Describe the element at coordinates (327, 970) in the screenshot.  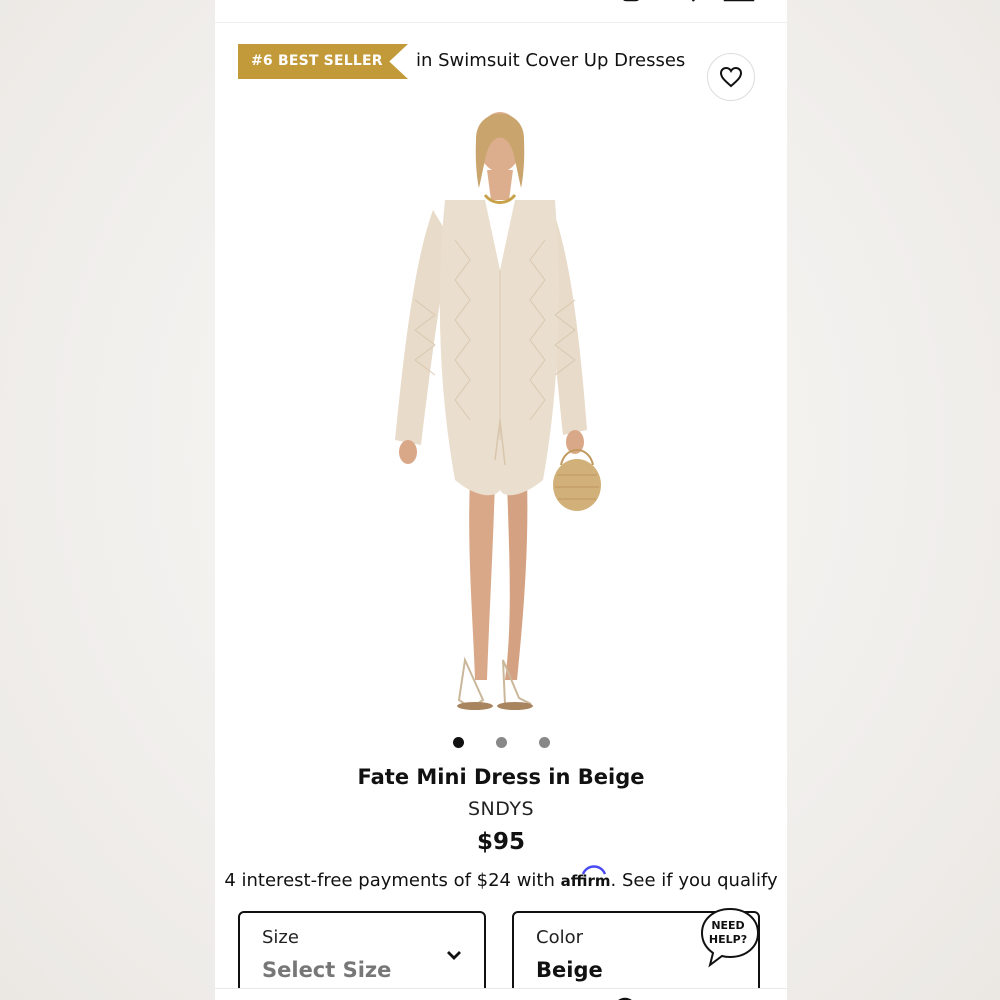
I see `size-value: Select Size` at that location.